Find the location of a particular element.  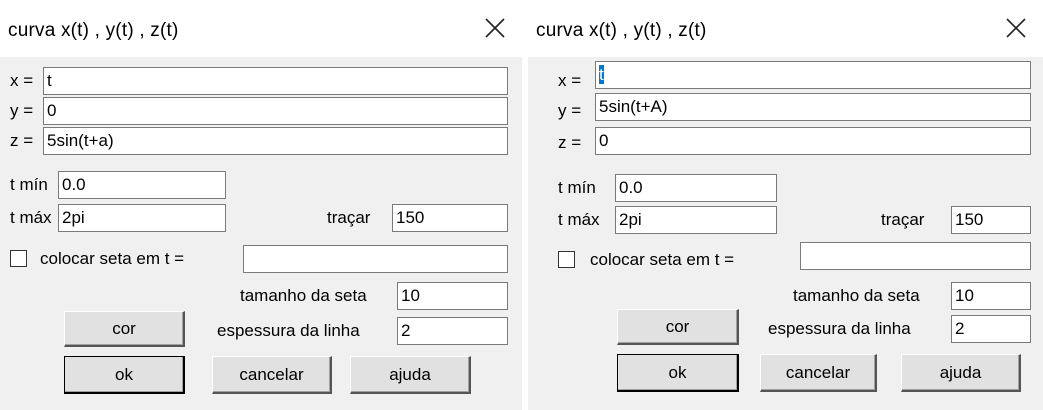

x-input-selected-text: t is located at coordinates (601, 74).